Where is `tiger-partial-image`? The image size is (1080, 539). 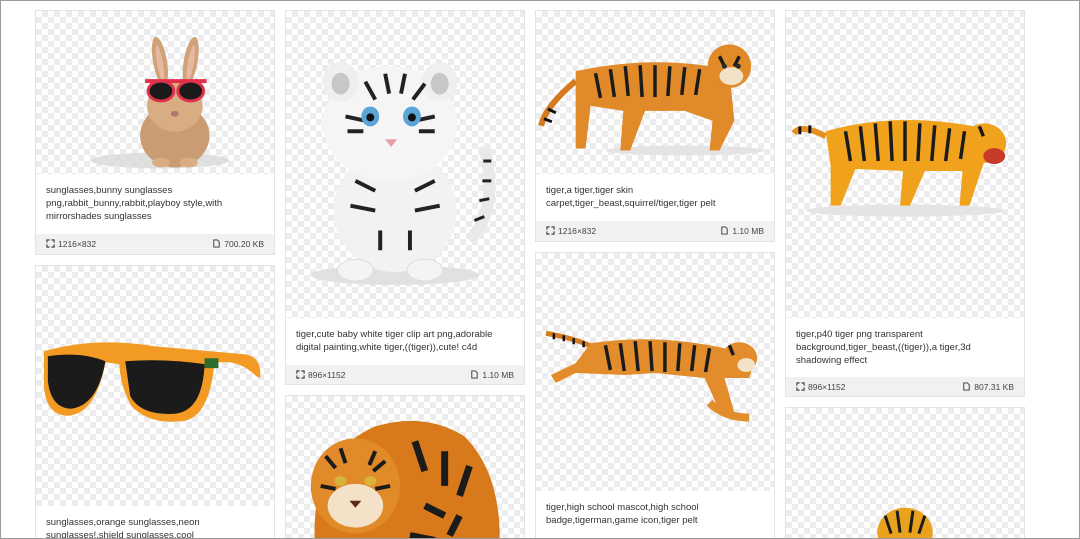
tiger-partial-image is located at coordinates (905, 522).